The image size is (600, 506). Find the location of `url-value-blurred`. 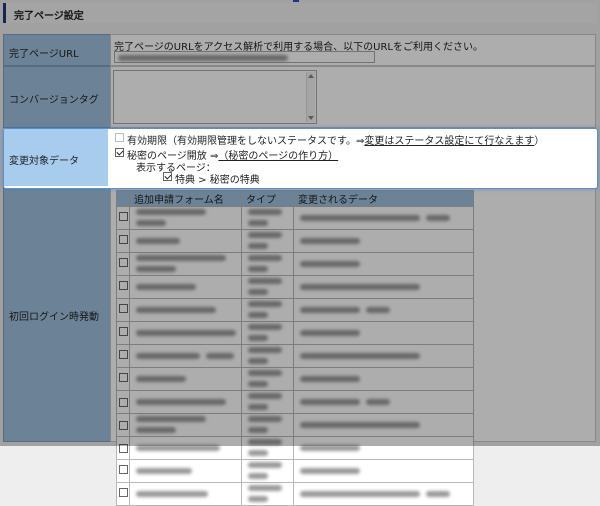

url-value-blurred is located at coordinates (203, 58).